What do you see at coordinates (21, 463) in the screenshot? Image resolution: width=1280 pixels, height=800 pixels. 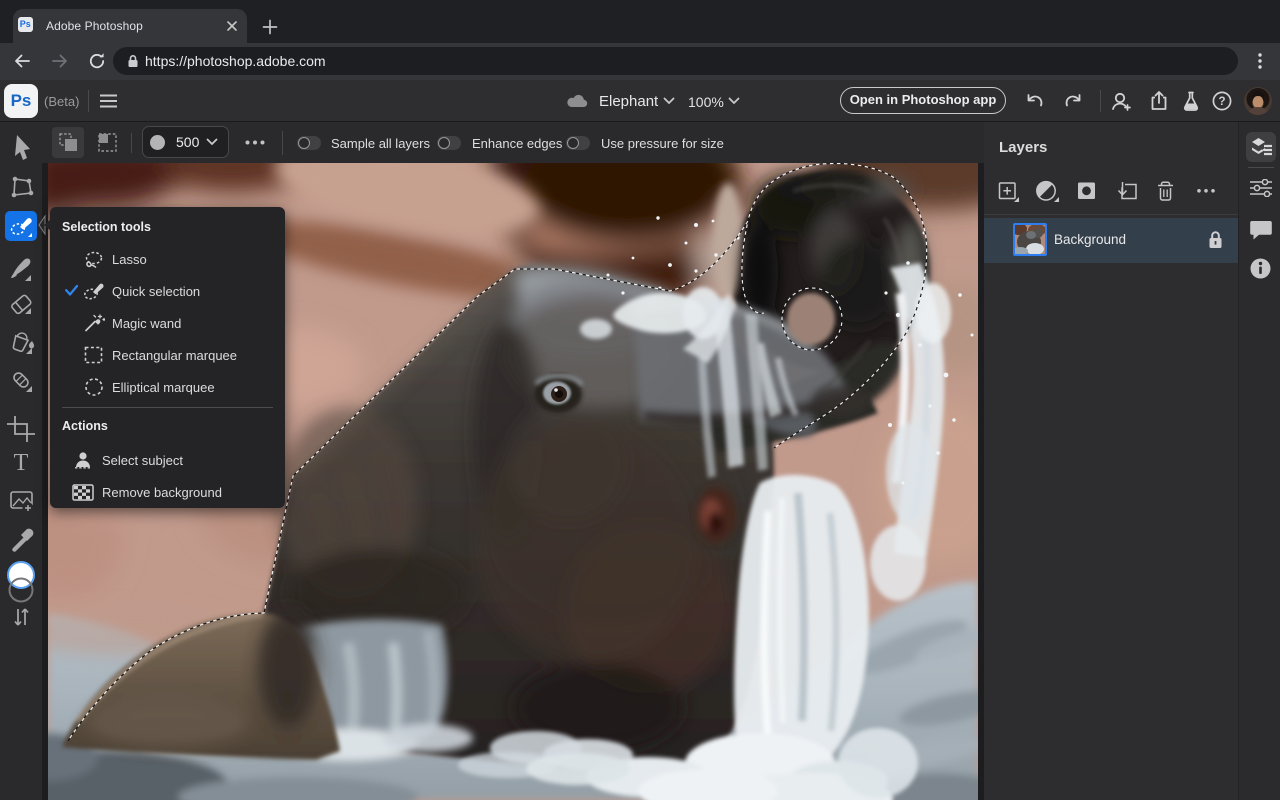 I see `svg-text: T` at bounding box center [21, 463].